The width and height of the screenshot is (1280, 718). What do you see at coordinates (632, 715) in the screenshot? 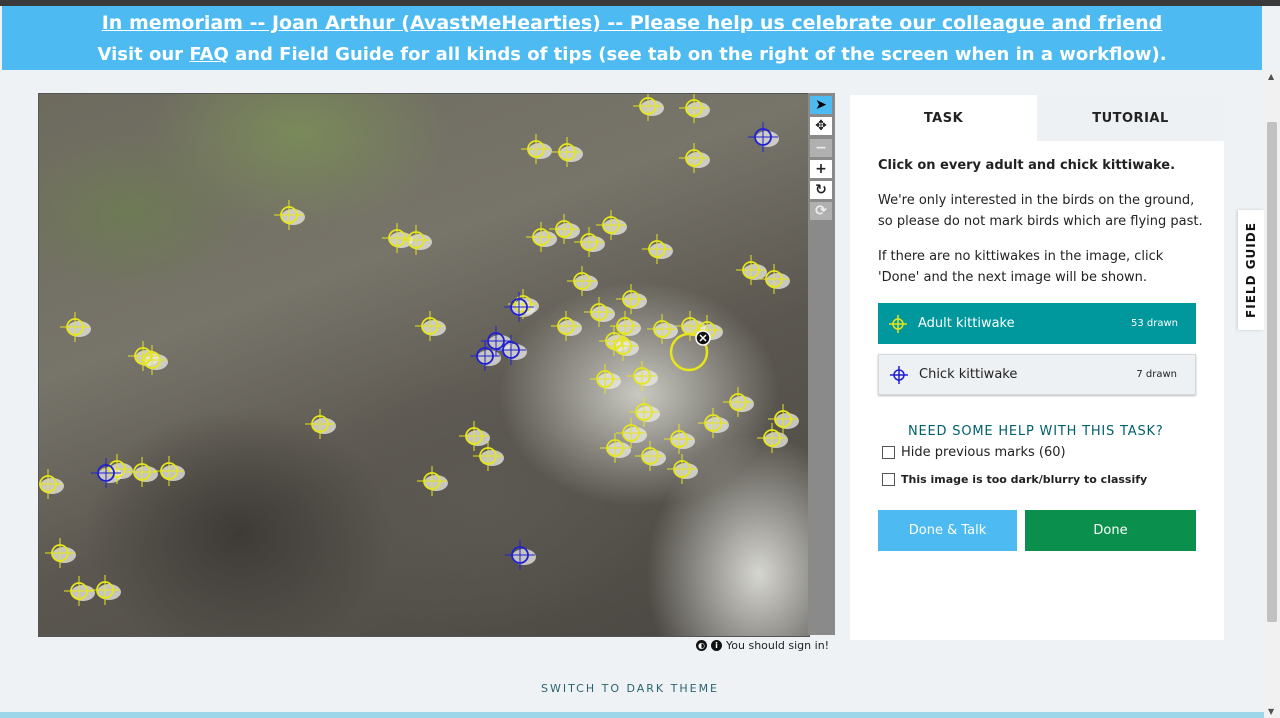
I see `page-bottom-edge` at bounding box center [632, 715].